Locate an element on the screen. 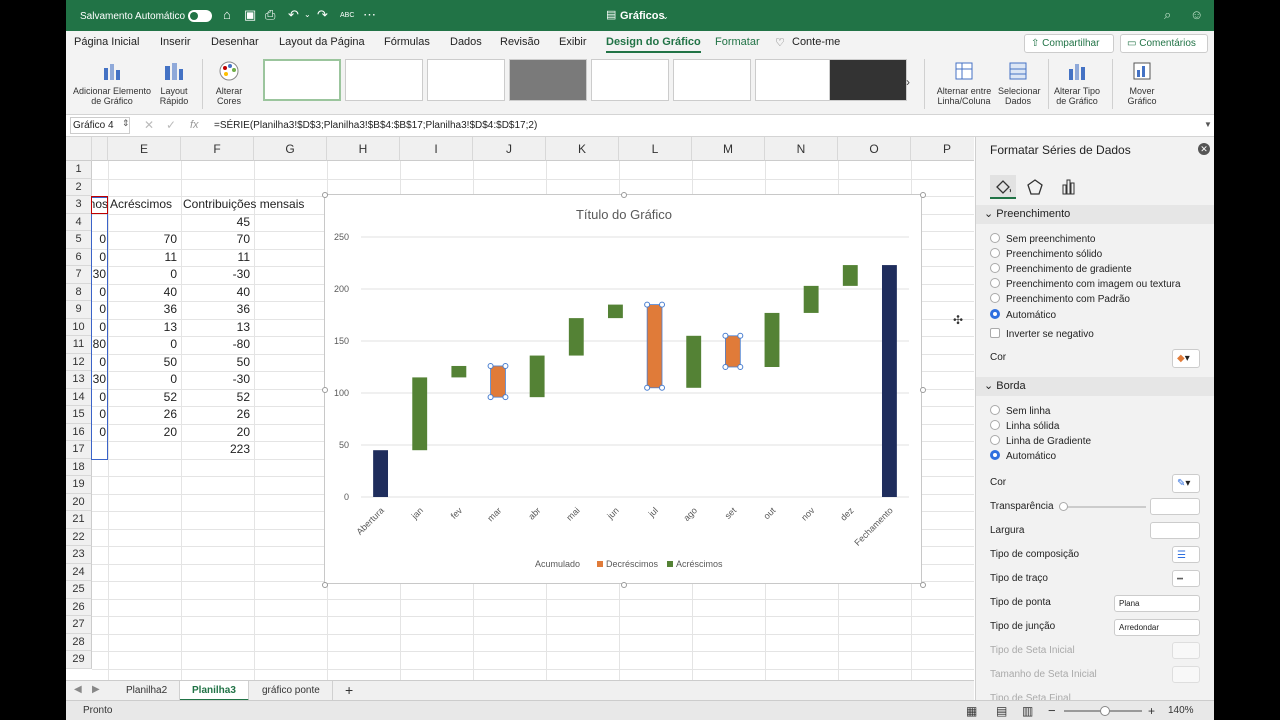 This screenshot has width=1280, height=720. row-header-29: 29 is located at coordinates (79, 660).